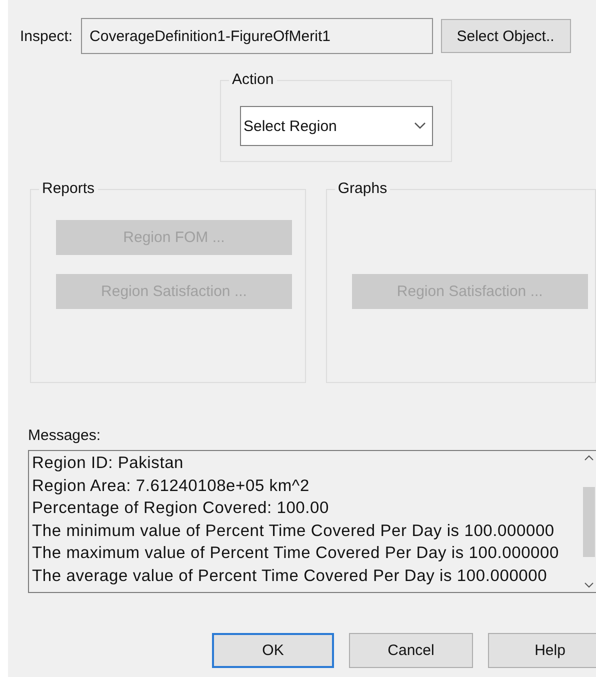  What do you see at coordinates (420, 126) in the screenshot?
I see `chevron-down-icon` at bounding box center [420, 126].